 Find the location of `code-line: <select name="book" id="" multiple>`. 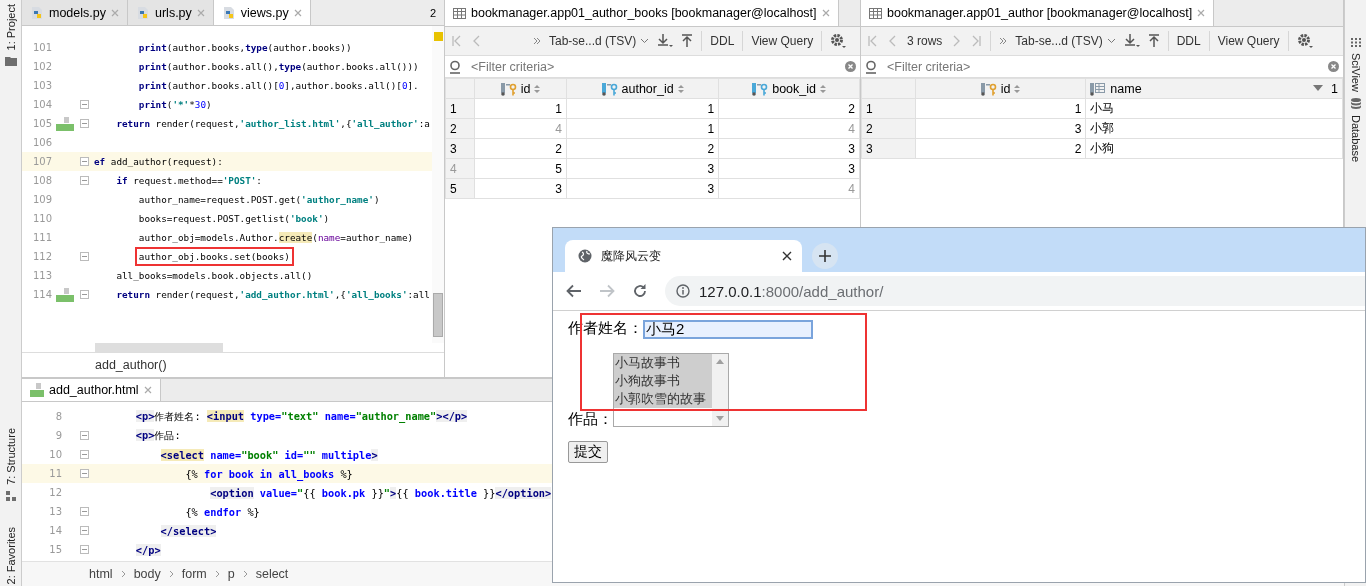

code-line: <select name="book" id="" multiple> is located at coordinates (268, 454).